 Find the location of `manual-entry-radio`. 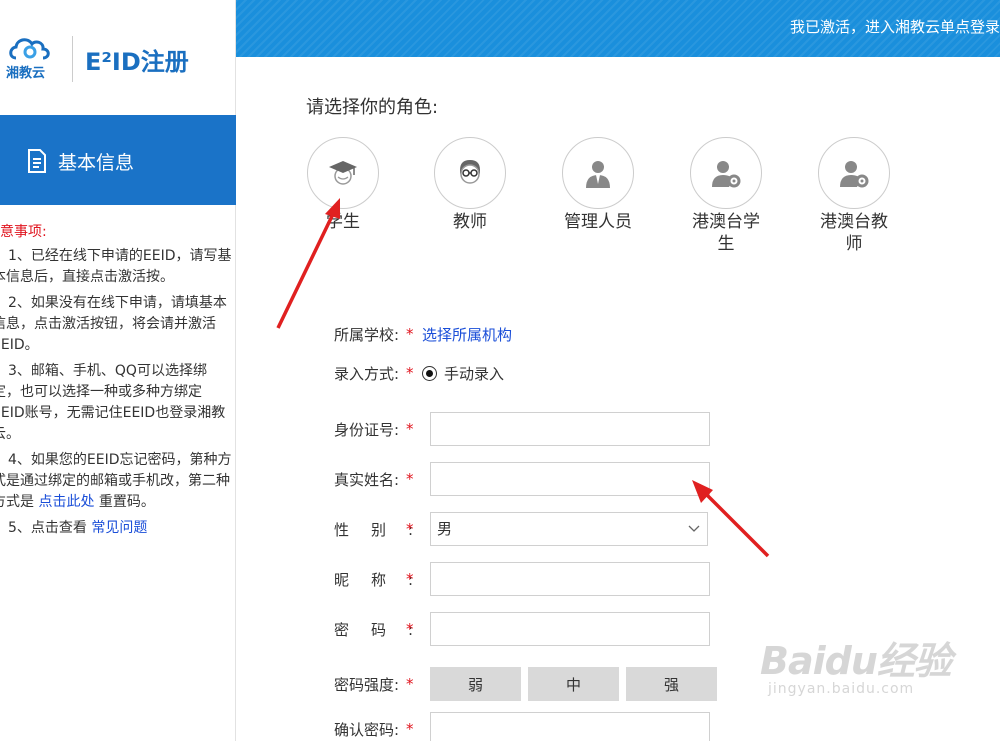

manual-entry-radio is located at coordinates (429, 373).